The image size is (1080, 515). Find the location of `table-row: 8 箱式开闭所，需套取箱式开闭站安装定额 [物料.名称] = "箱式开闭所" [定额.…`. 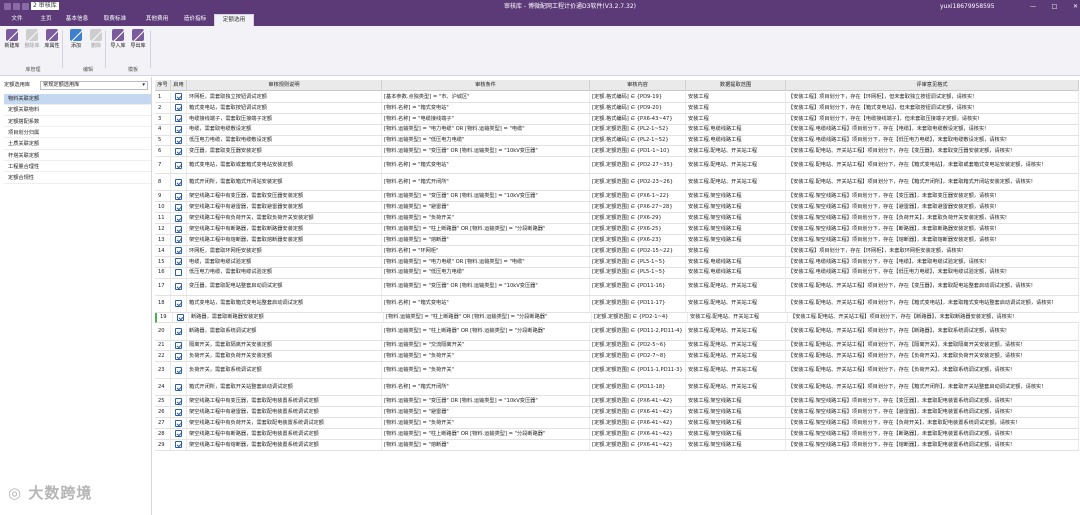

table-row: 8 箱式开闭所，需套取箱式开闭站安装定额 [物料.名称] = "箱式开闭所" [定额.… is located at coordinates (617, 183).